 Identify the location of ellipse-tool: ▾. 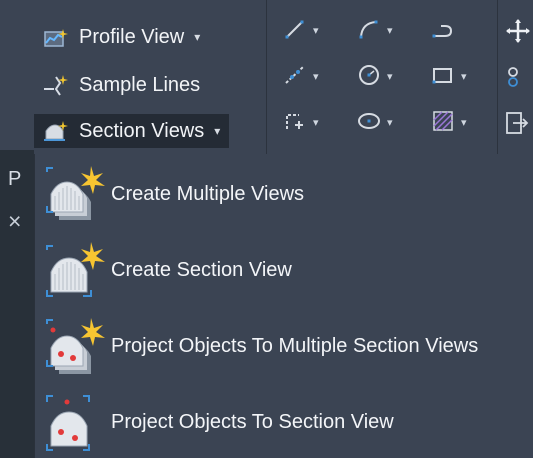
(387, 123).